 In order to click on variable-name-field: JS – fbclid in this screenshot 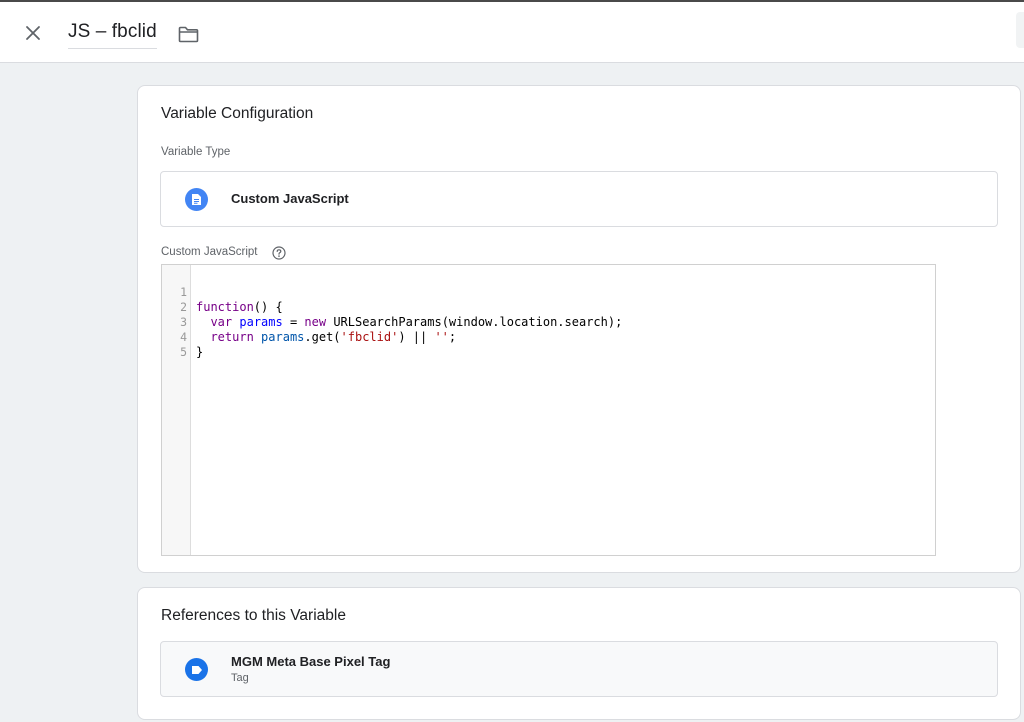, I will do `click(112, 35)`.